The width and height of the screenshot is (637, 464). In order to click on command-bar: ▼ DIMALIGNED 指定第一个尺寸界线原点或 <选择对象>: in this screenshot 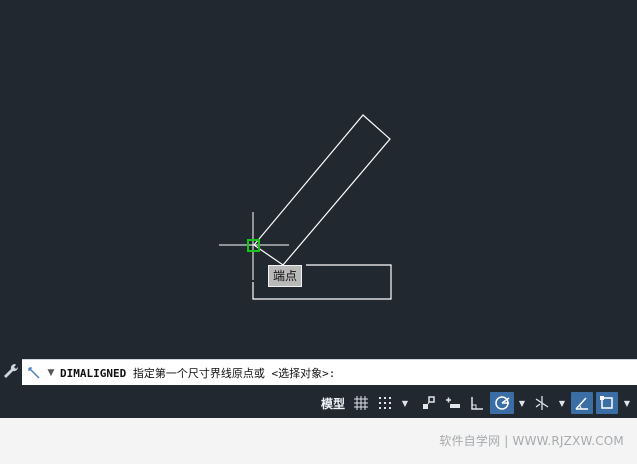, I will do `click(318, 371)`.